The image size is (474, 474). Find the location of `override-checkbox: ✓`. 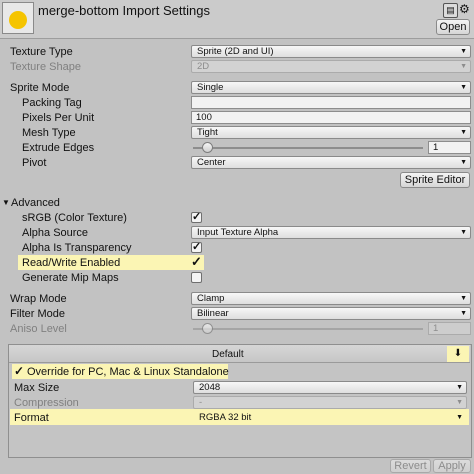

override-checkbox: ✓ is located at coordinates (19, 371).